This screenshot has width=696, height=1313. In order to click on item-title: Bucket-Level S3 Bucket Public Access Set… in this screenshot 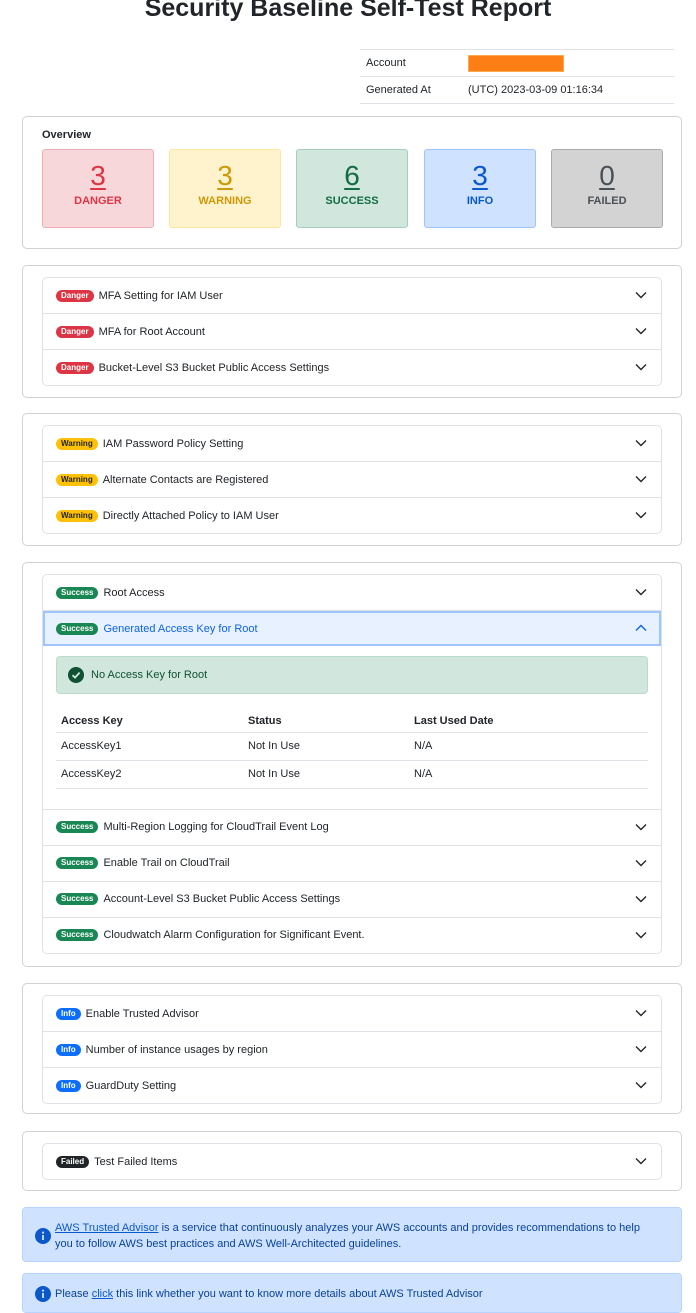, I will do `click(214, 367)`.